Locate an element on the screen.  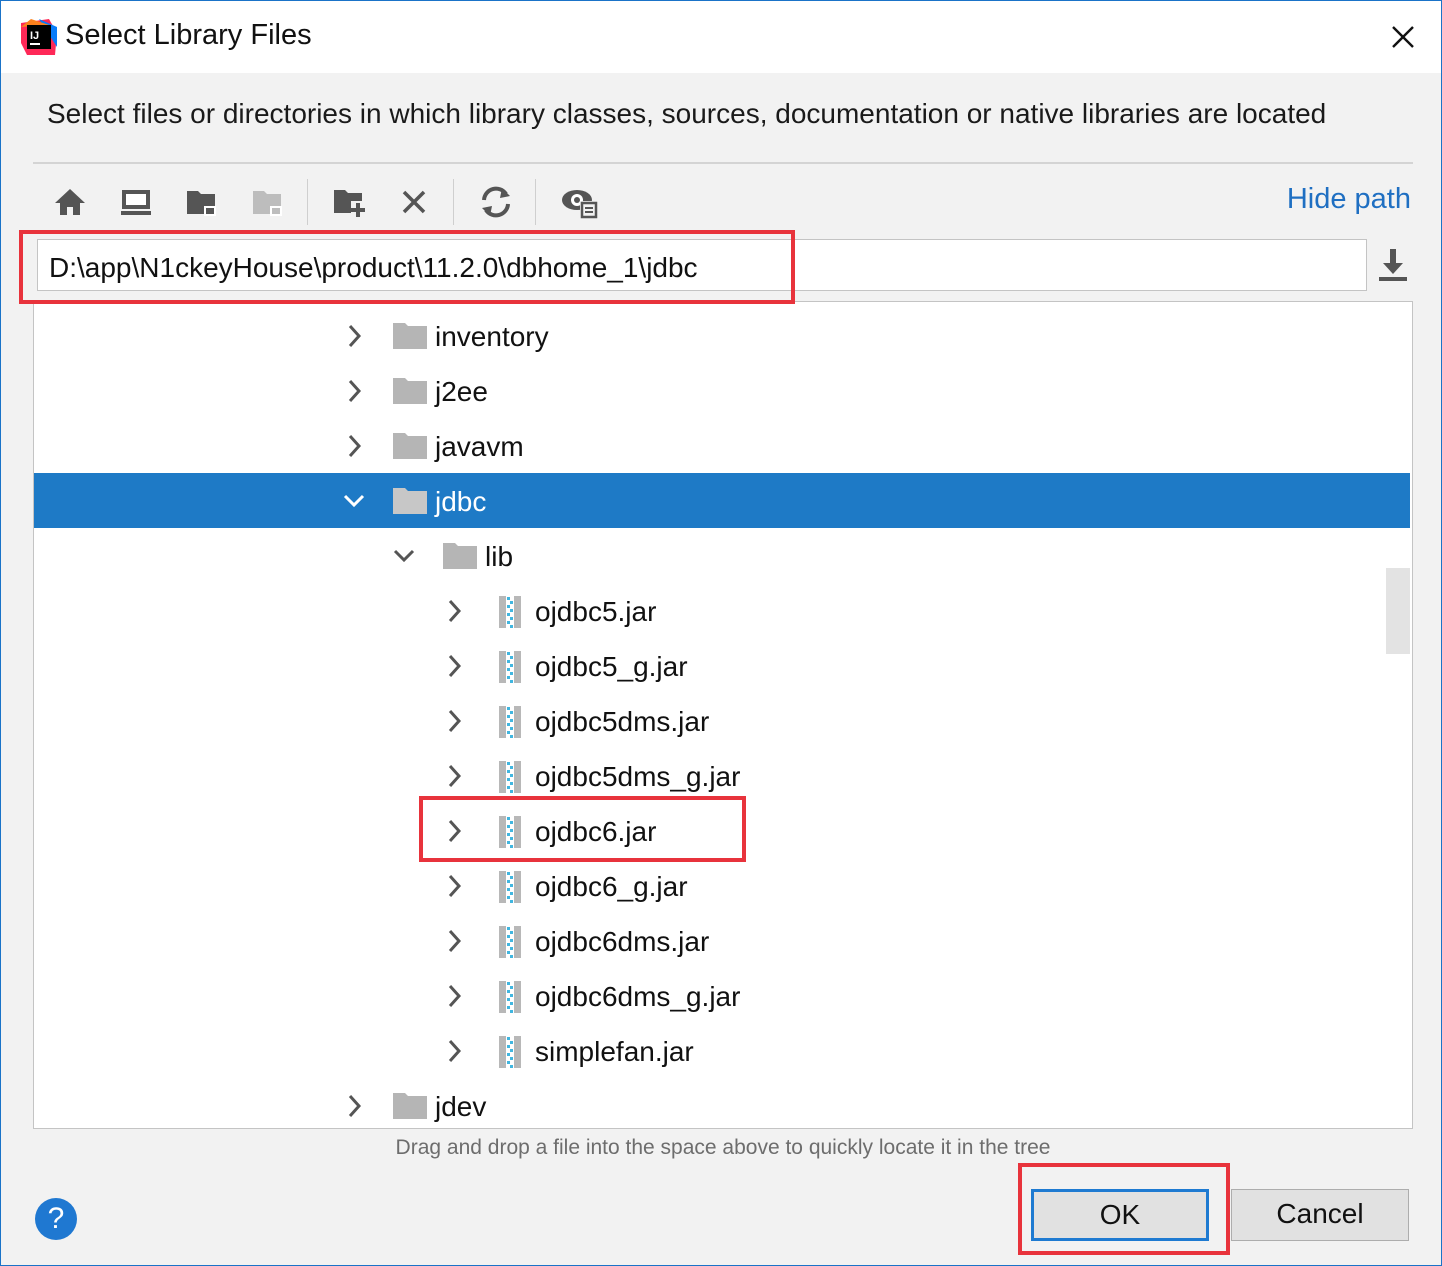
tree-item-label: j2ee is located at coordinates (461, 391).